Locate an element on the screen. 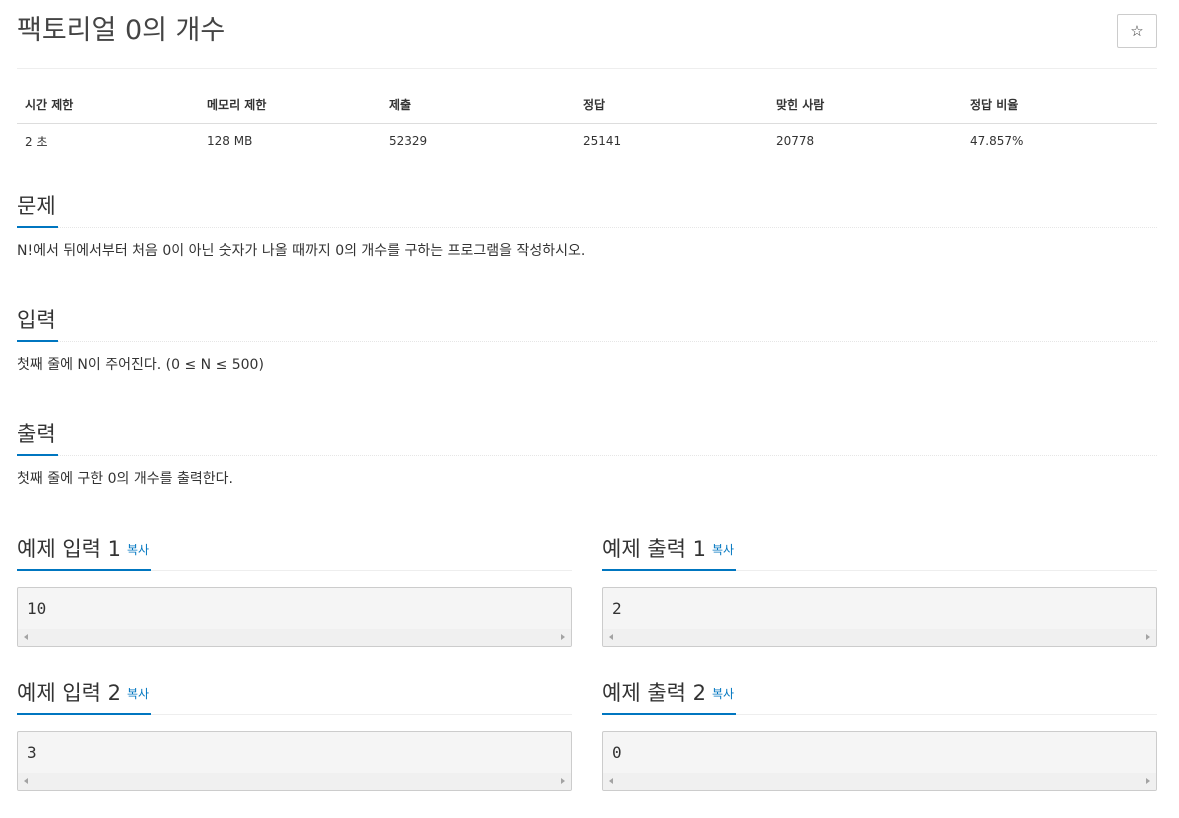 Image resolution: width=1179 pixels, height=818 pixels. sample-input-1-box: 10 is located at coordinates (294, 617).